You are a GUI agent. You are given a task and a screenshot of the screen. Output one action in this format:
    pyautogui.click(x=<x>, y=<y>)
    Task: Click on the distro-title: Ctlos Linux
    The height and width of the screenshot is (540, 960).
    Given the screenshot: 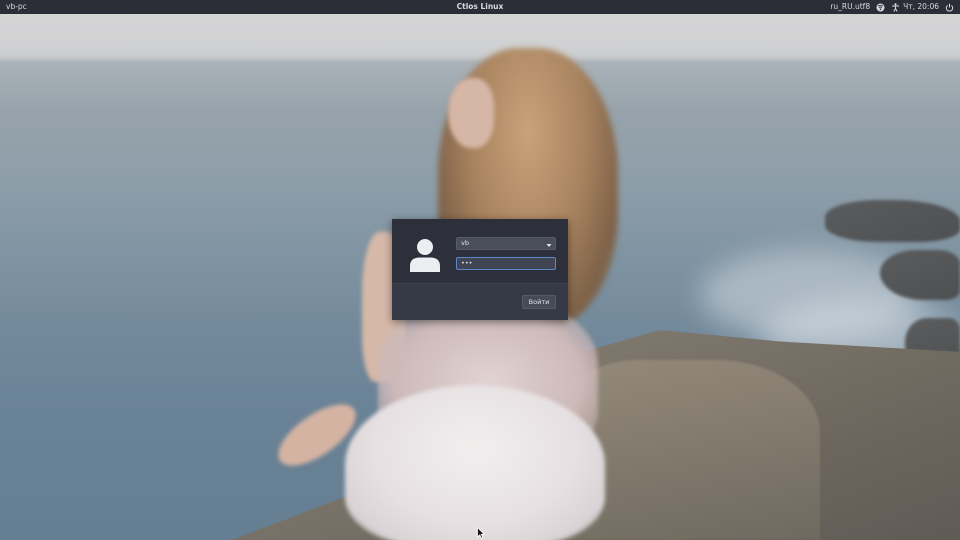 What is the action you would take?
    pyautogui.click(x=480, y=6)
    